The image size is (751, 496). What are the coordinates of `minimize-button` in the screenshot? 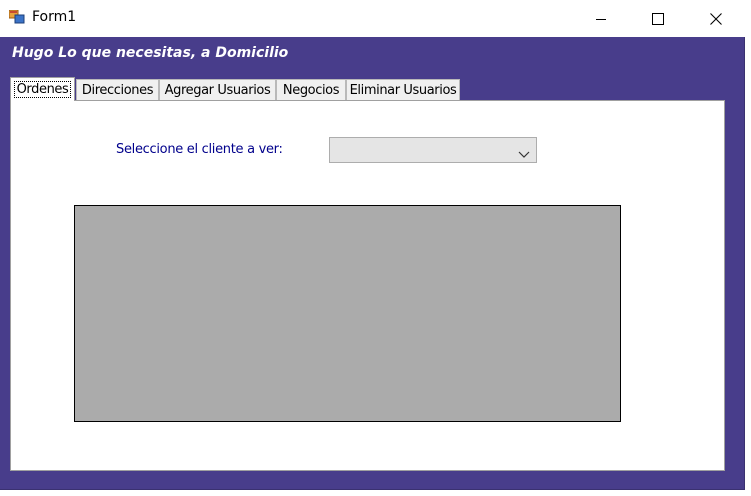 It's located at (601, 18).